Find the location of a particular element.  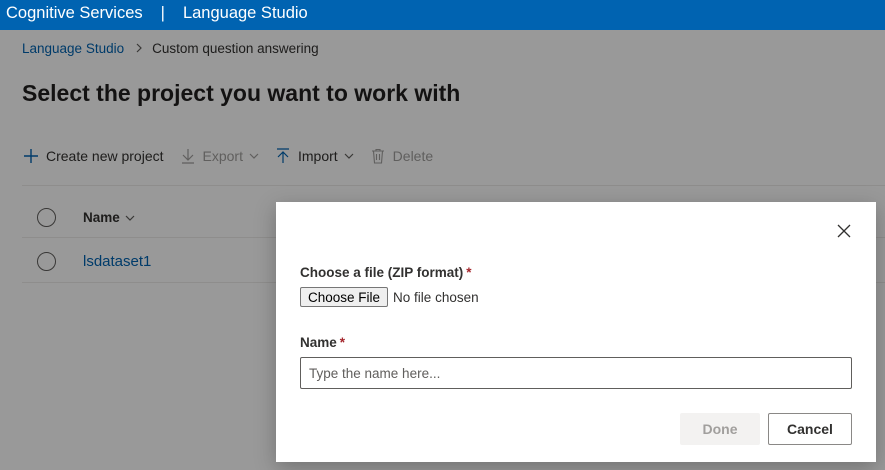

choose-file-button: Choose File is located at coordinates (344, 297).